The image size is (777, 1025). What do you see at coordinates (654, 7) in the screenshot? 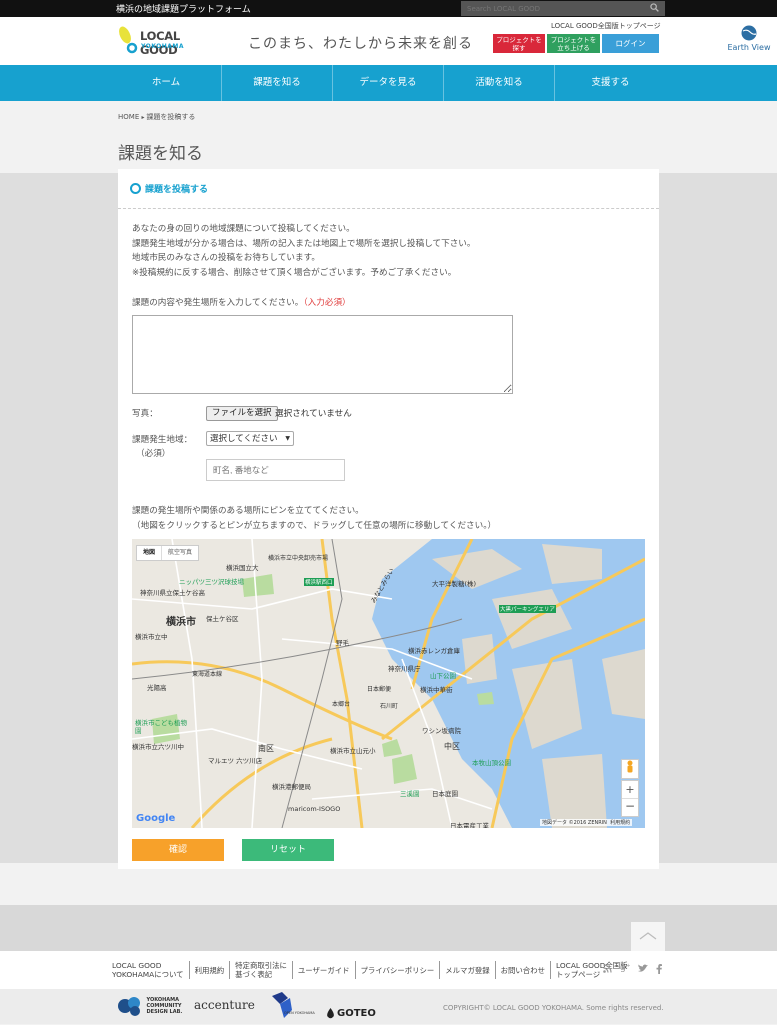
I see `search-icon` at bounding box center [654, 7].